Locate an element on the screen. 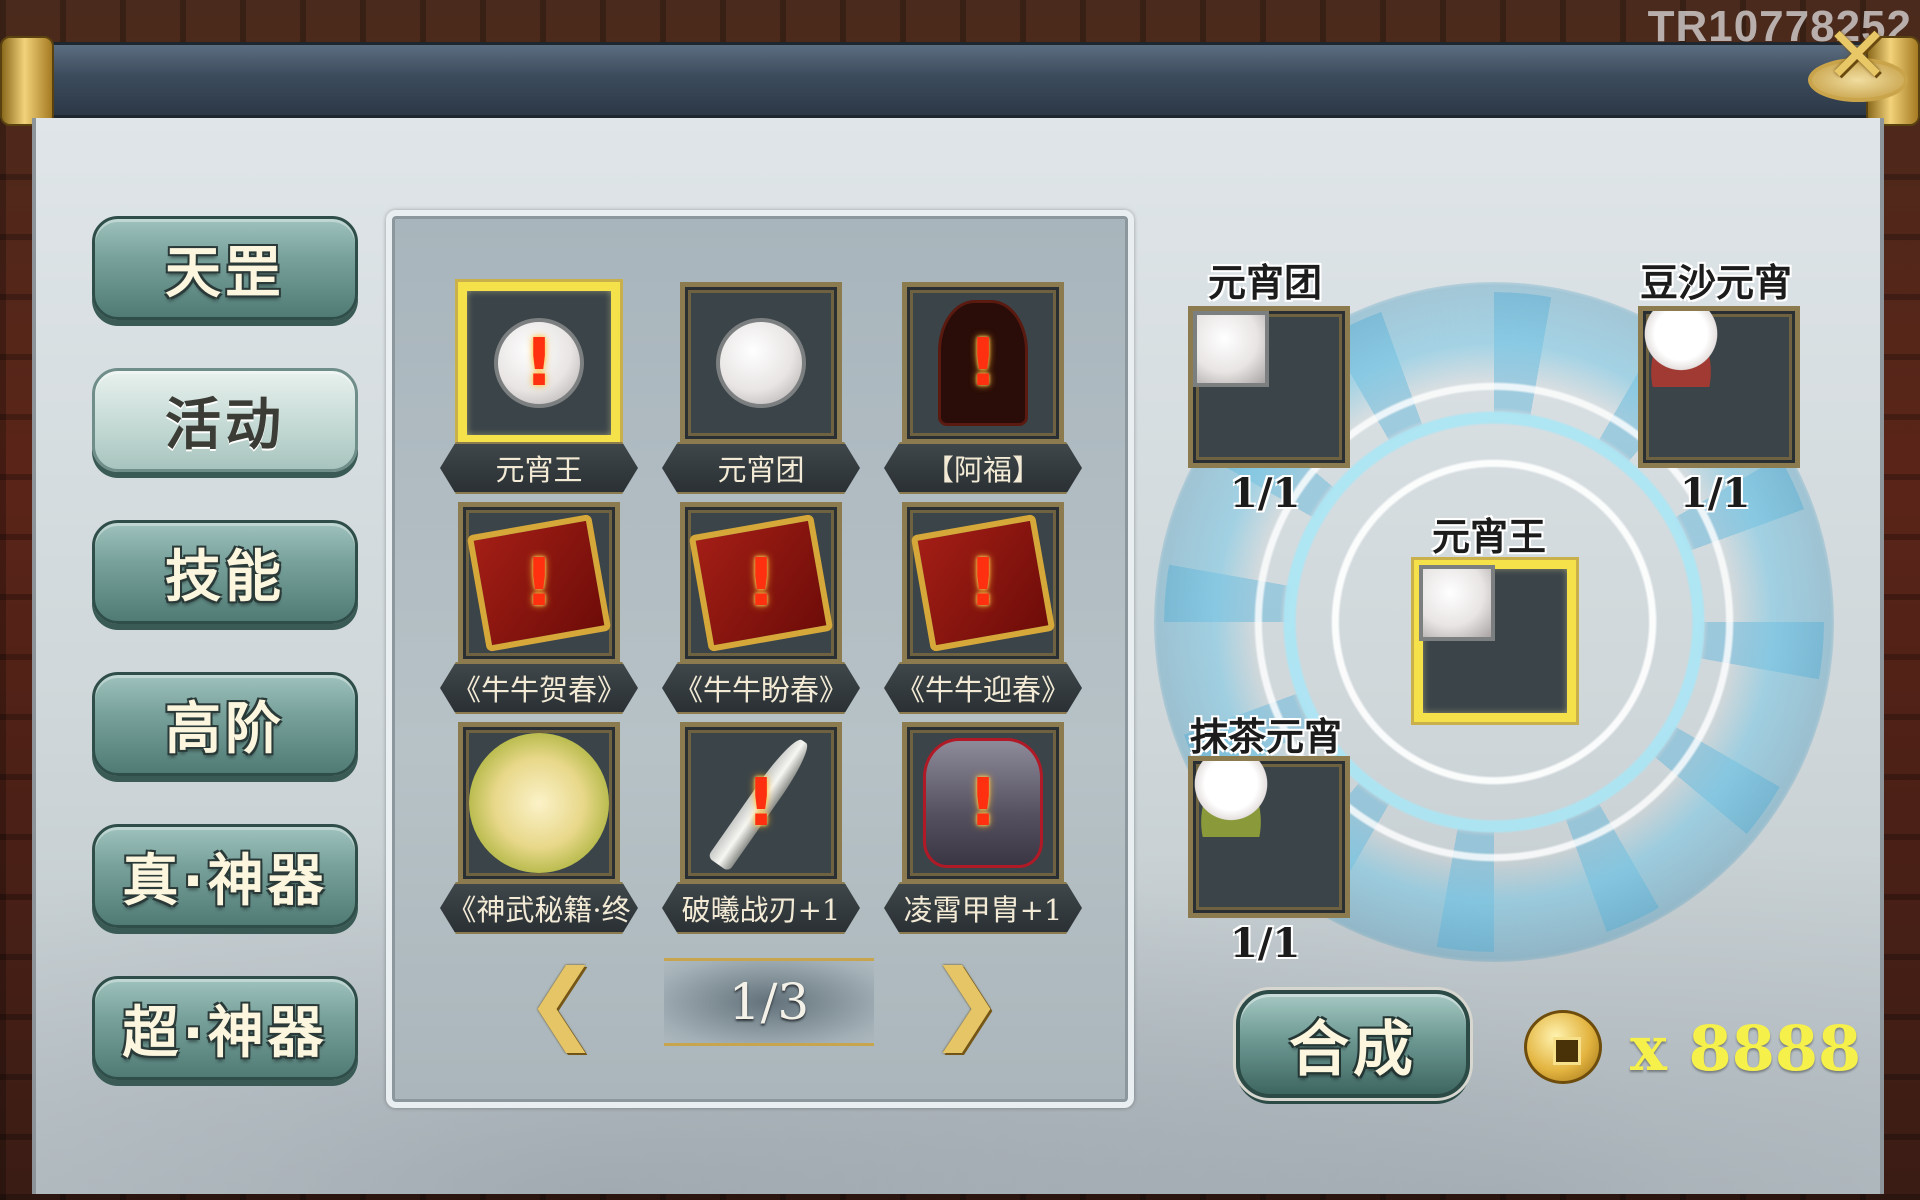  item-label: 【阿福】 is located at coordinates (983, 468).